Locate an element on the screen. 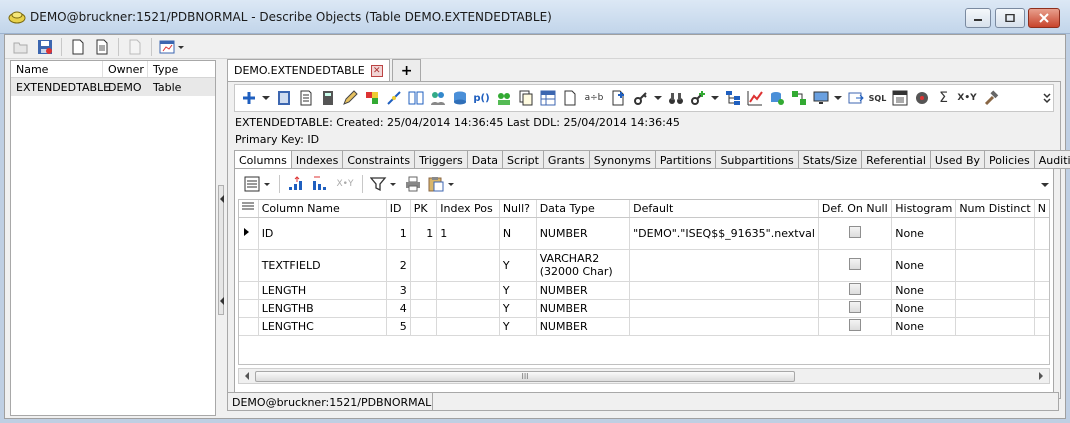  edit-button is located at coordinates (349, 98).